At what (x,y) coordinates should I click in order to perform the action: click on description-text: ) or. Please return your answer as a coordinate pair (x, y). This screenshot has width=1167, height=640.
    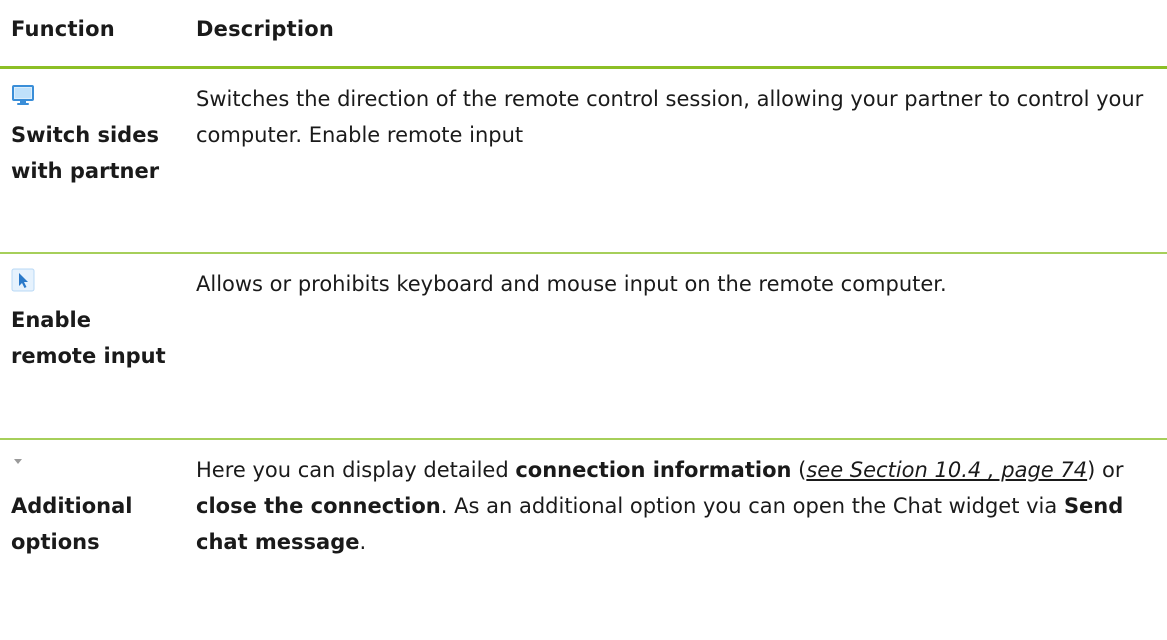
    Looking at the image, I should click on (1105, 470).